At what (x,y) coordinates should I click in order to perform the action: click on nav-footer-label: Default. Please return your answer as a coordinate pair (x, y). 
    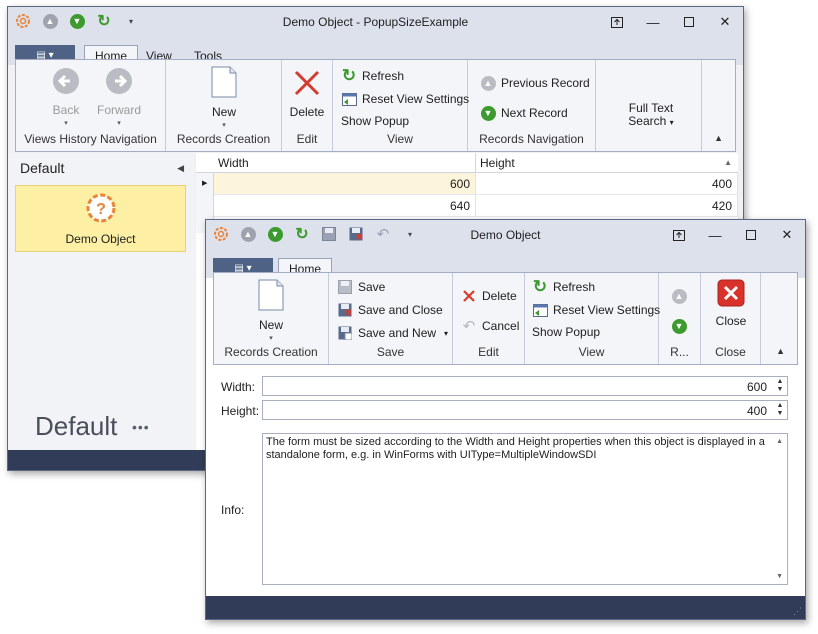
    Looking at the image, I should click on (76, 426).